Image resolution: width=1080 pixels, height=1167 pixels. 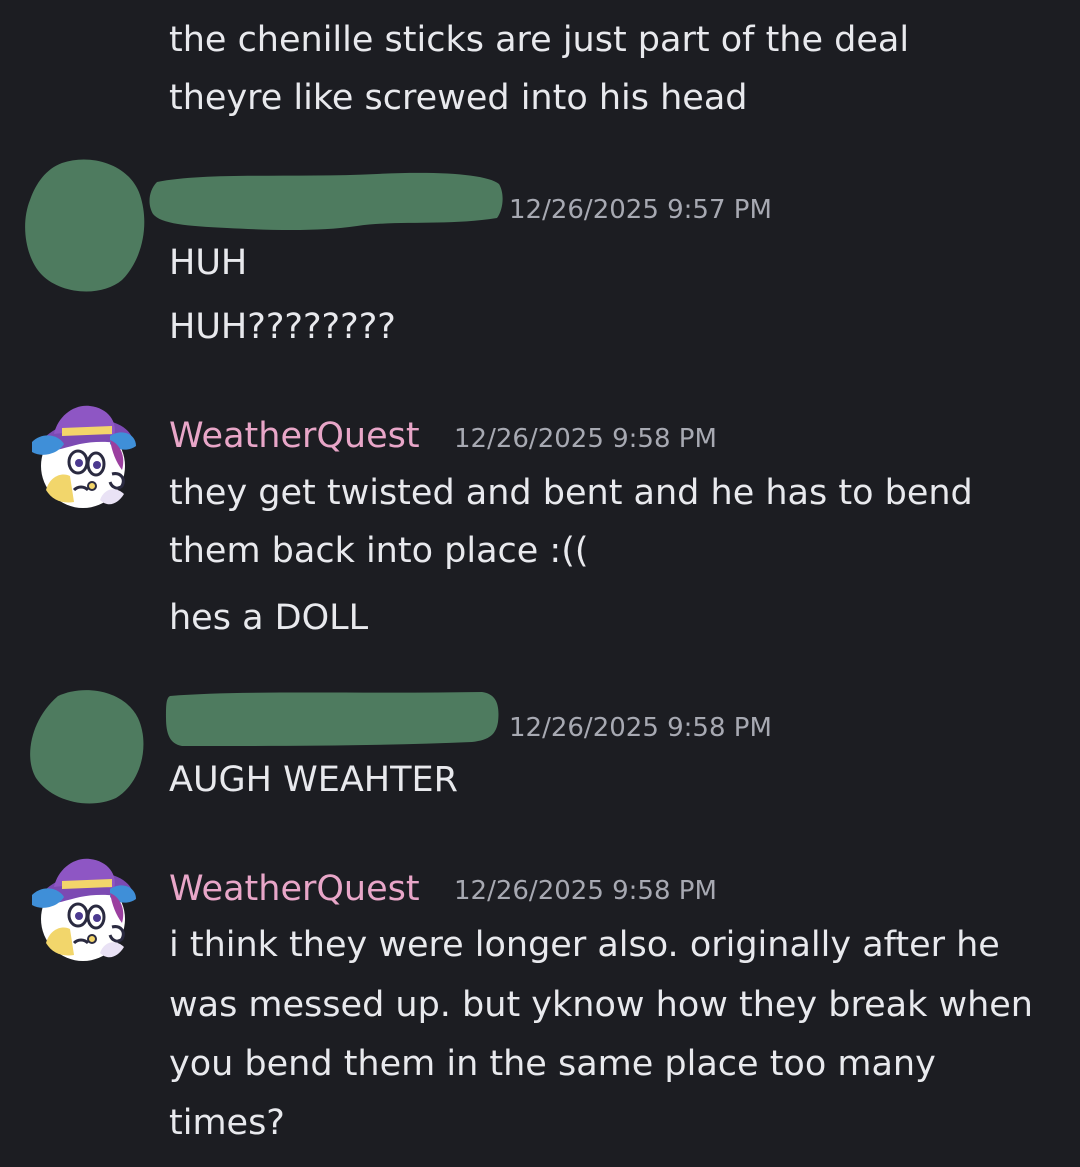 I want to click on message-text: HUH????????, so click(x=282, y=327).